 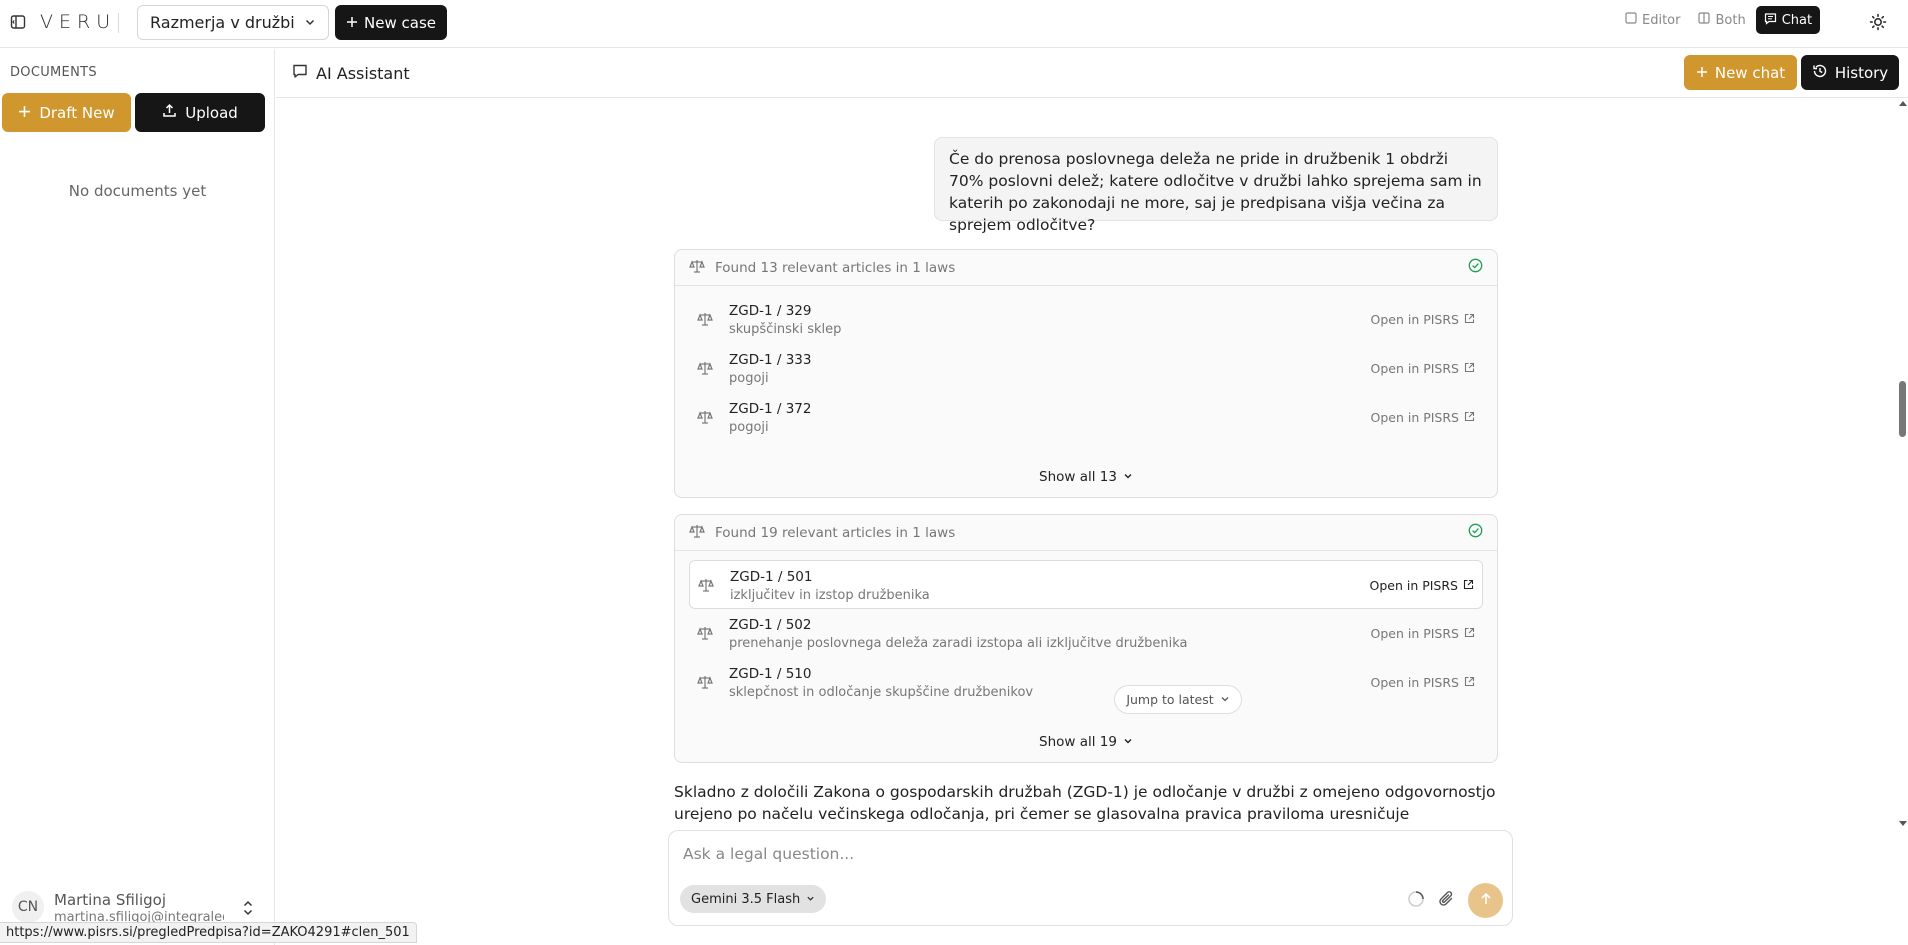 I want to click on send-button, so click(x=1485, y=900).